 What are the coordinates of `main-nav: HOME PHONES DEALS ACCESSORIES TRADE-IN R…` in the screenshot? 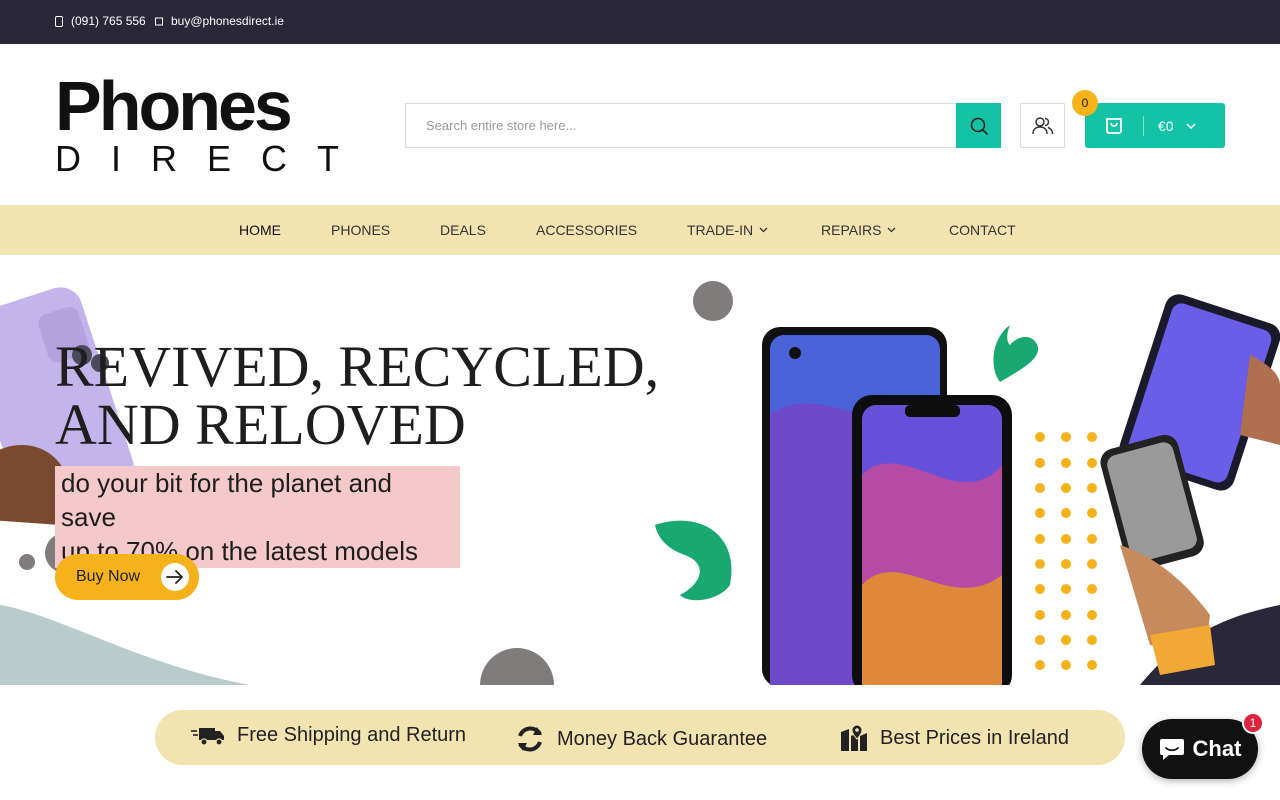 It's located at (640, 230).